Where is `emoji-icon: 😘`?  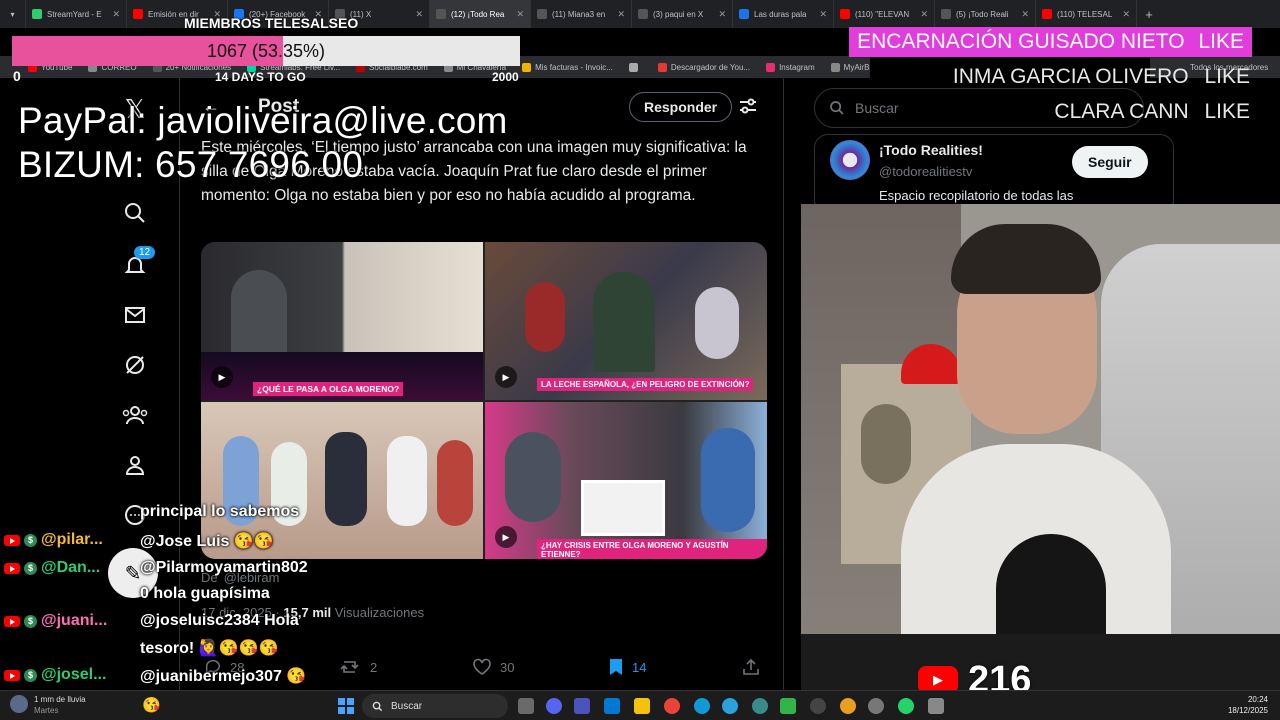 emoji-icon: 😘 is located at coordinates (151, 705).